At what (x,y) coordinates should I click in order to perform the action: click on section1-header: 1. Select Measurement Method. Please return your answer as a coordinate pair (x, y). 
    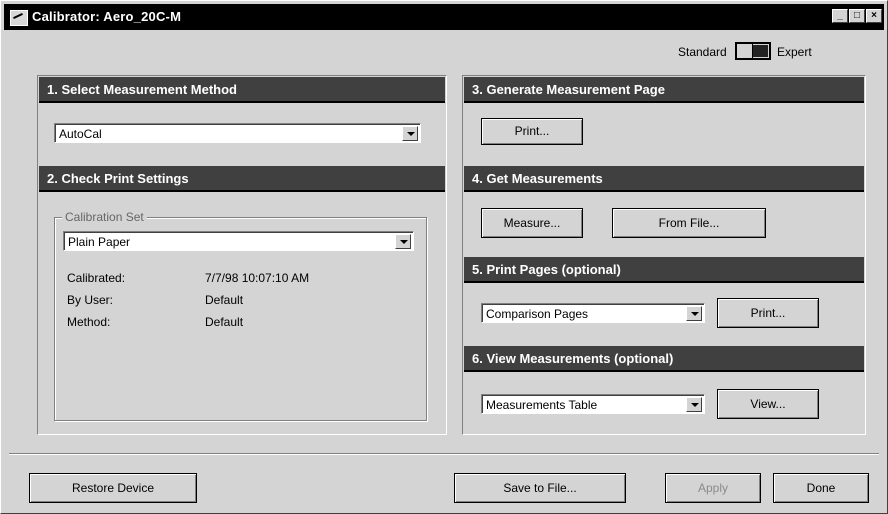
    Looking at the image, I should click on (242, 90).